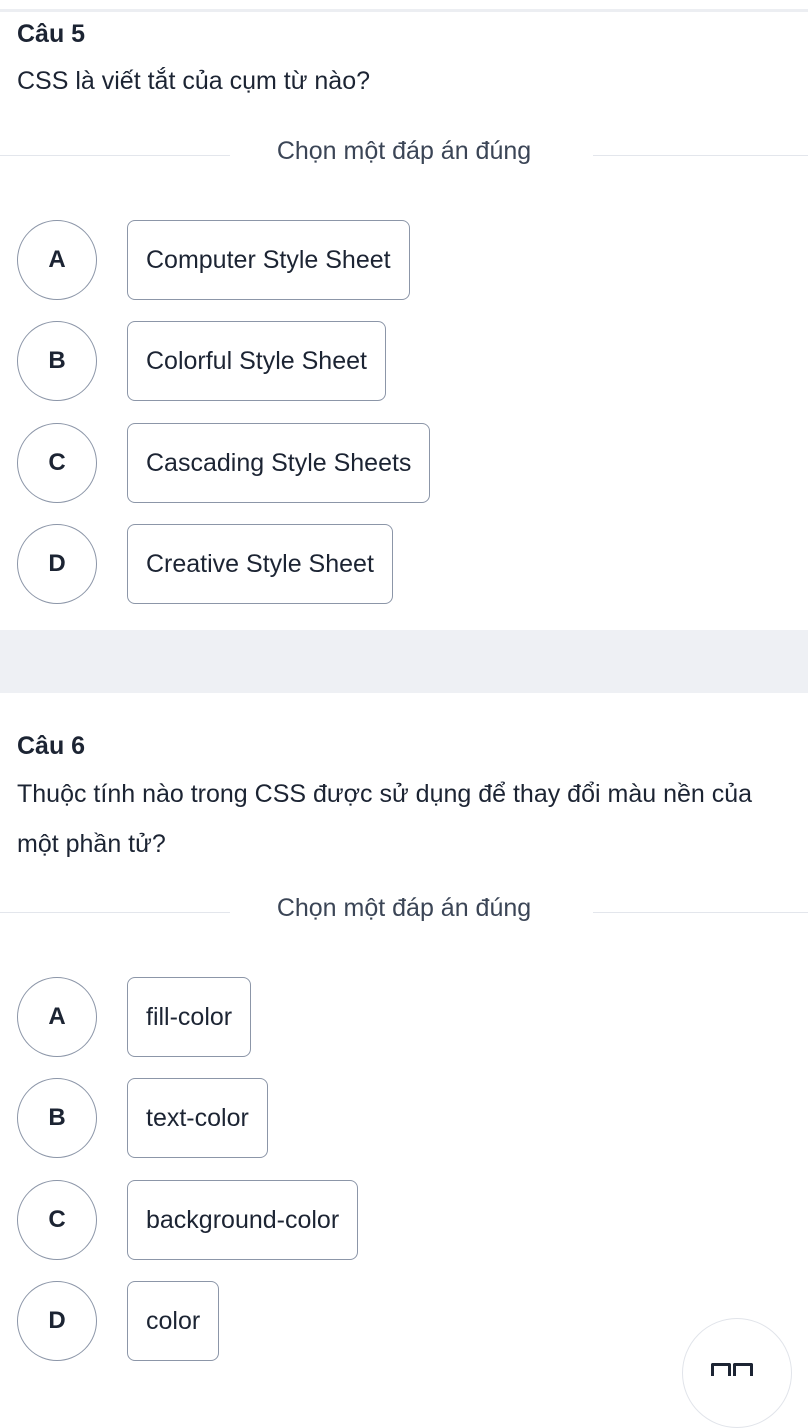 This screenshot has height=1428, width=808. I want to click on option-d: D Creative Style Sheet, so click(205, 564).